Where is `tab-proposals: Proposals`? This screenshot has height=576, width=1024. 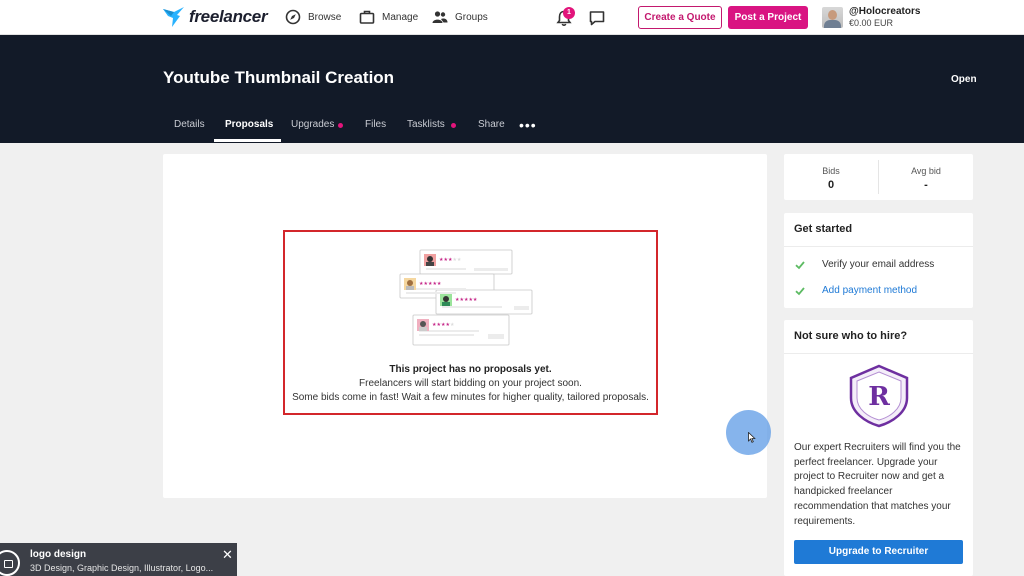 tab-proposals: Proposals is located at coordinates (249, 124).